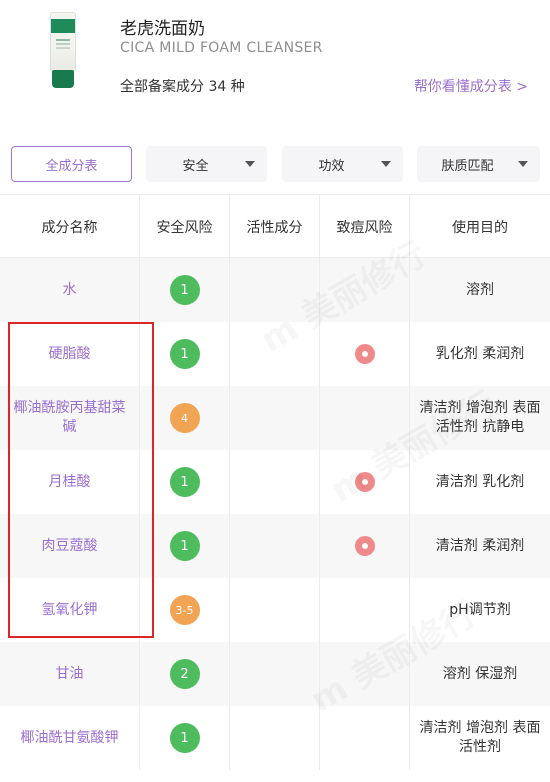 The width and height of the screenshot is (550, 782). I want to click on purpose-cell: 乳化剂 柔润剂, so click(480, 354).